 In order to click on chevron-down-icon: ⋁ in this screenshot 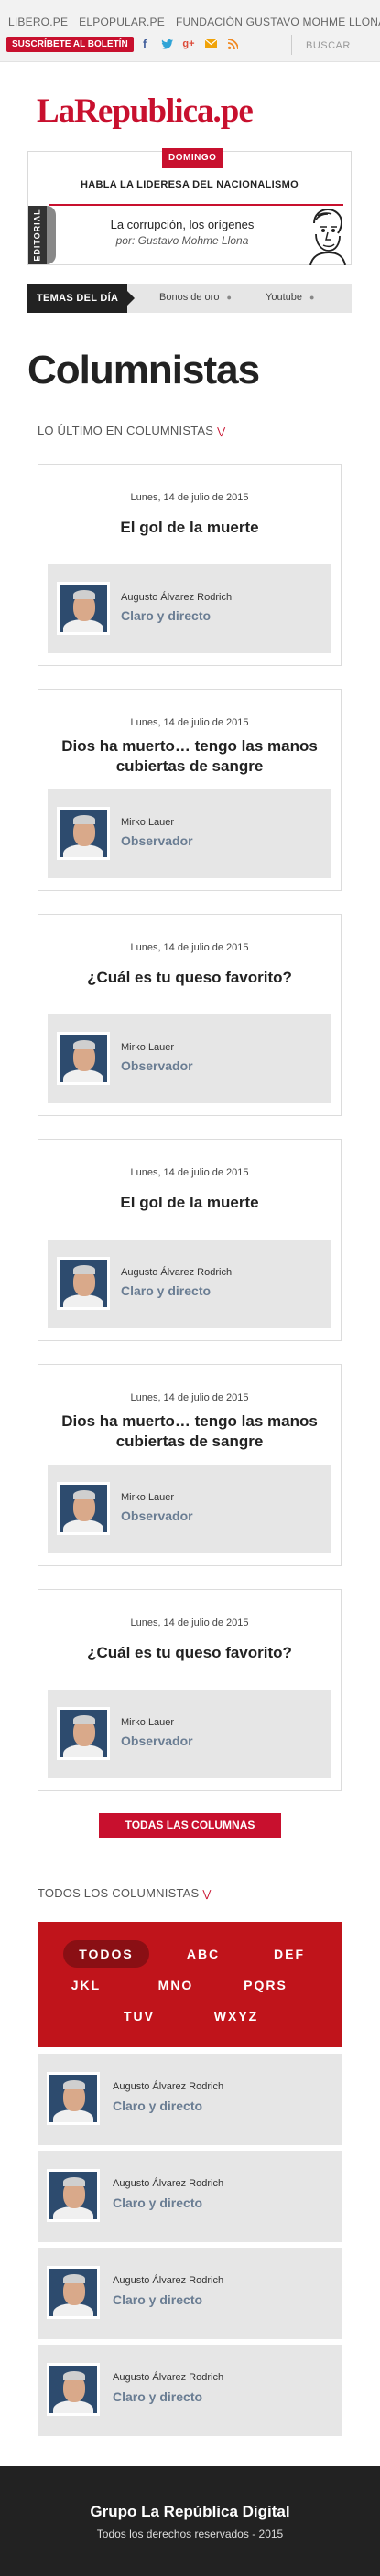, I will do `click(207, 1895)`.